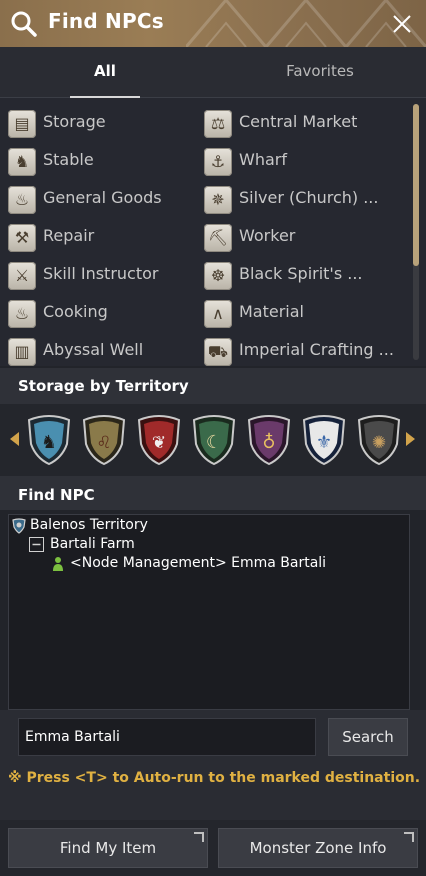  I want to click on category-general-goods: ♨ General Goods, so click(98, 196).